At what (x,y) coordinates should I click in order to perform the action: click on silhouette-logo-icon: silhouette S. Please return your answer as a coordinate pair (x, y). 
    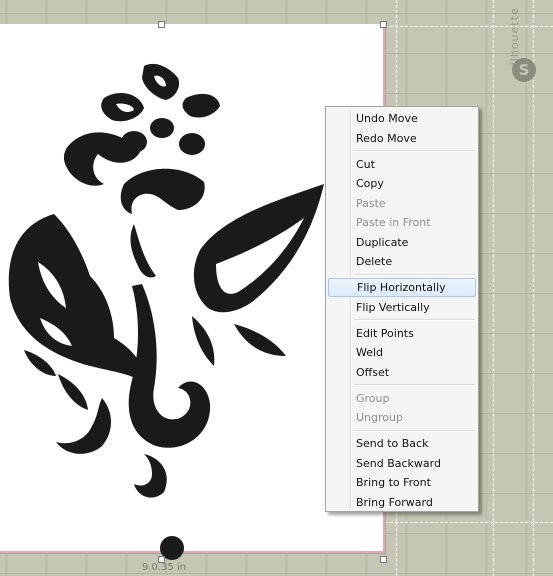
    Looking at the image, I should click on (522, 67).